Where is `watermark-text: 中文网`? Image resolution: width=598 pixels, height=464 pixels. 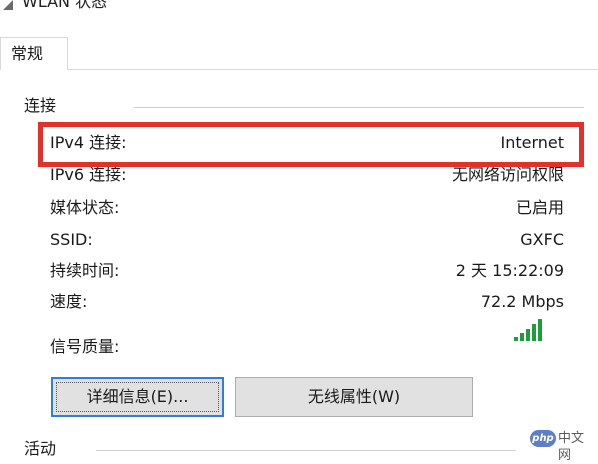
watermark-text: 中文网 is located at coordinates (571, 447).